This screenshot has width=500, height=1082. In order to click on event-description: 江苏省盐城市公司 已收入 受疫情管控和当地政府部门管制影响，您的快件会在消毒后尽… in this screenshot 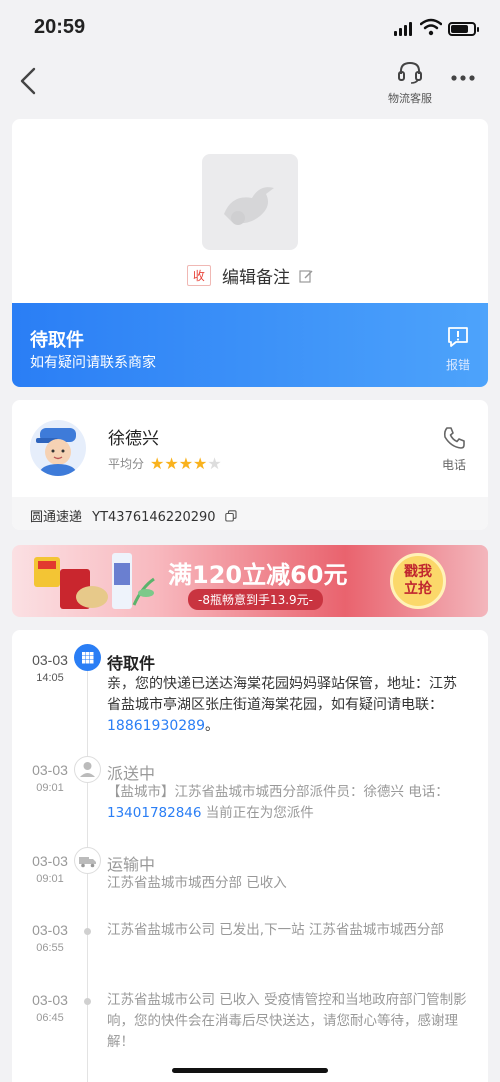, I will do `click(287, 1021)`.